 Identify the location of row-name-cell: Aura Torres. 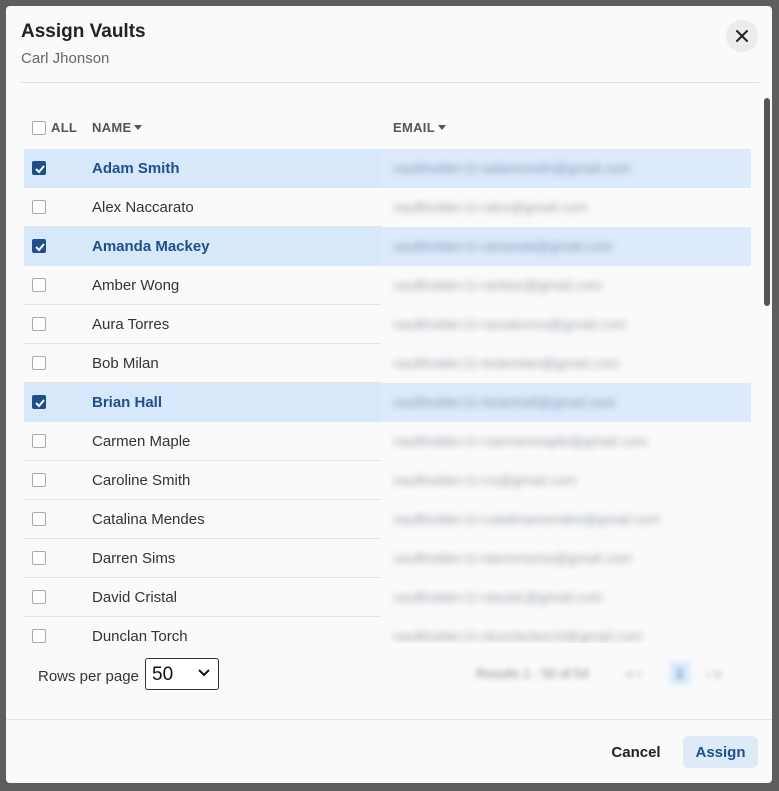
(202, 324).